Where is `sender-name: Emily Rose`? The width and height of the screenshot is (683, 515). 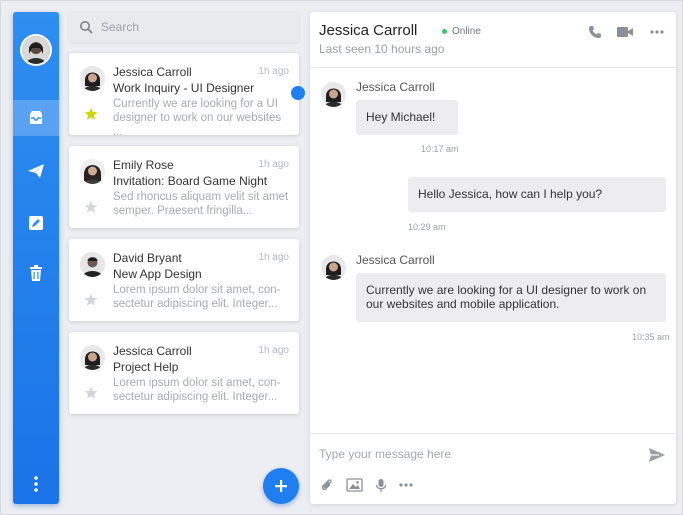
sender-name: Emily Rose is located at coordinates (143, 165).